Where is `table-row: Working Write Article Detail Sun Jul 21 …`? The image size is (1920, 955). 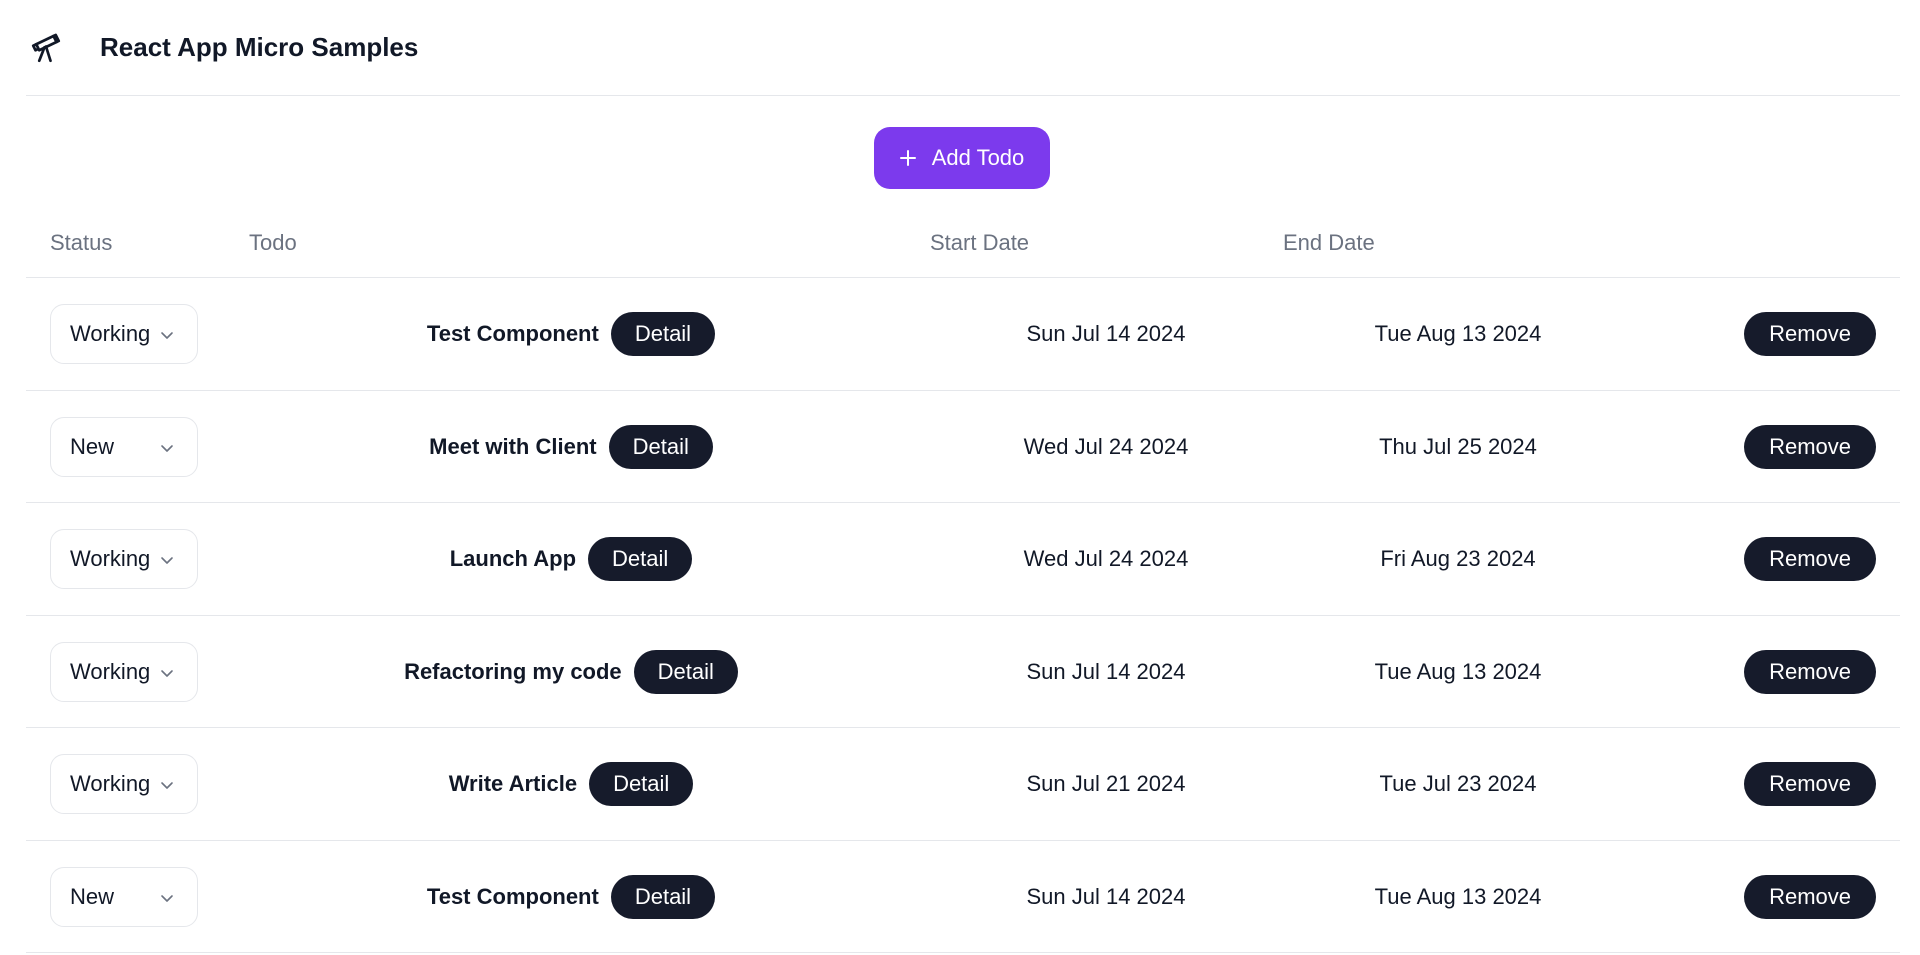
table-row: Working Write Article Detail Sun Jul 21 … is located at coordinates (963, 784).